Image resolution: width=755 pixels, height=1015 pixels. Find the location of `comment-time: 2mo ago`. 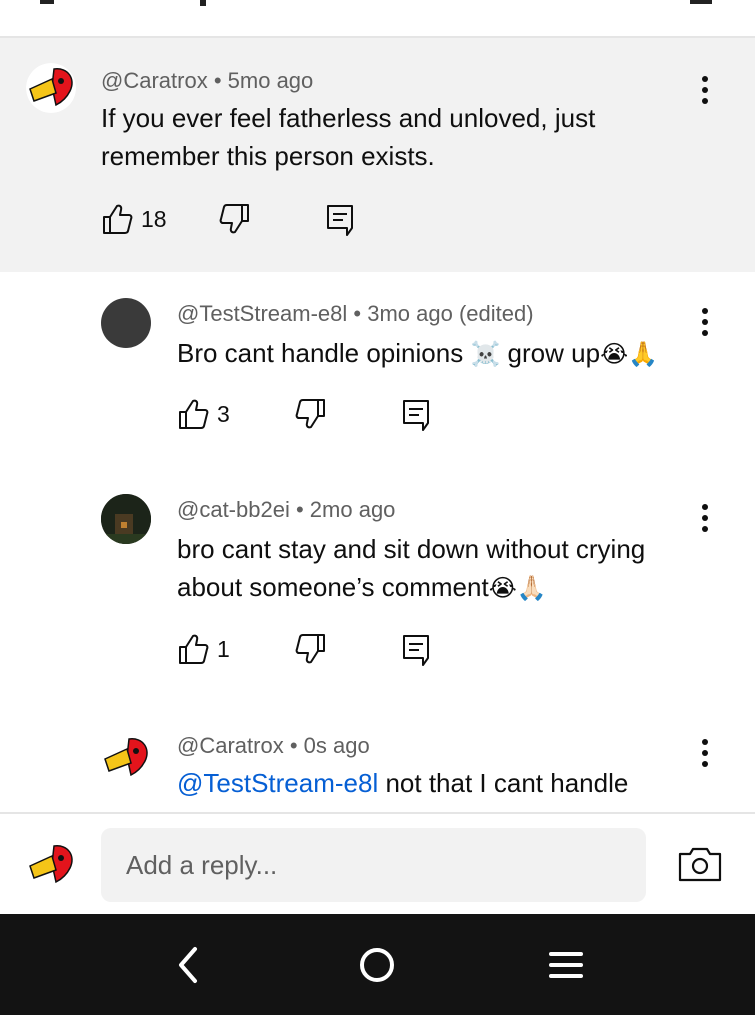

comment-time: 2mo ago is located at coordinates (352, 509).